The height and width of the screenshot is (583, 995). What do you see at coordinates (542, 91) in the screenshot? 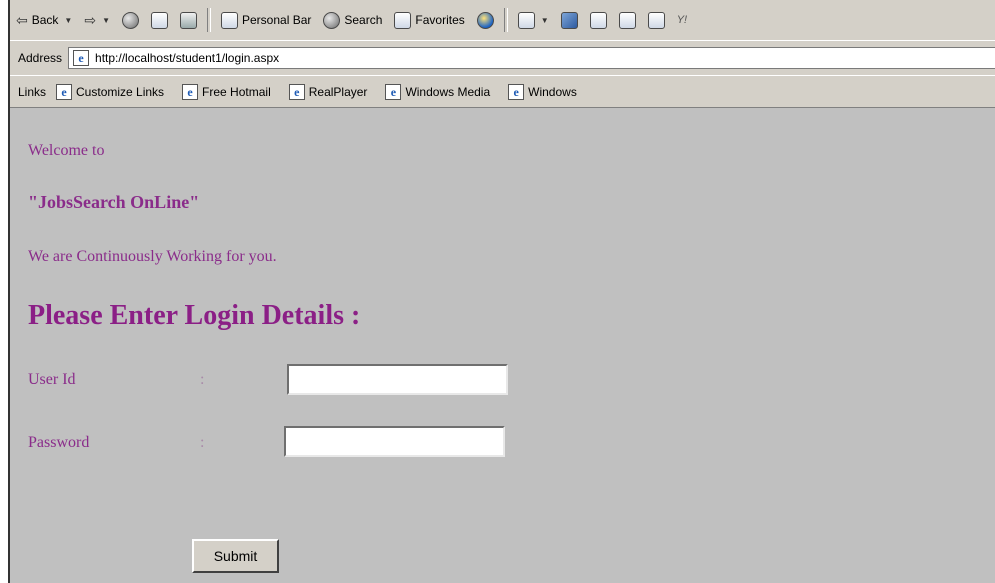
I see `link-windows: e Windows` at bounding box center [542, 91].